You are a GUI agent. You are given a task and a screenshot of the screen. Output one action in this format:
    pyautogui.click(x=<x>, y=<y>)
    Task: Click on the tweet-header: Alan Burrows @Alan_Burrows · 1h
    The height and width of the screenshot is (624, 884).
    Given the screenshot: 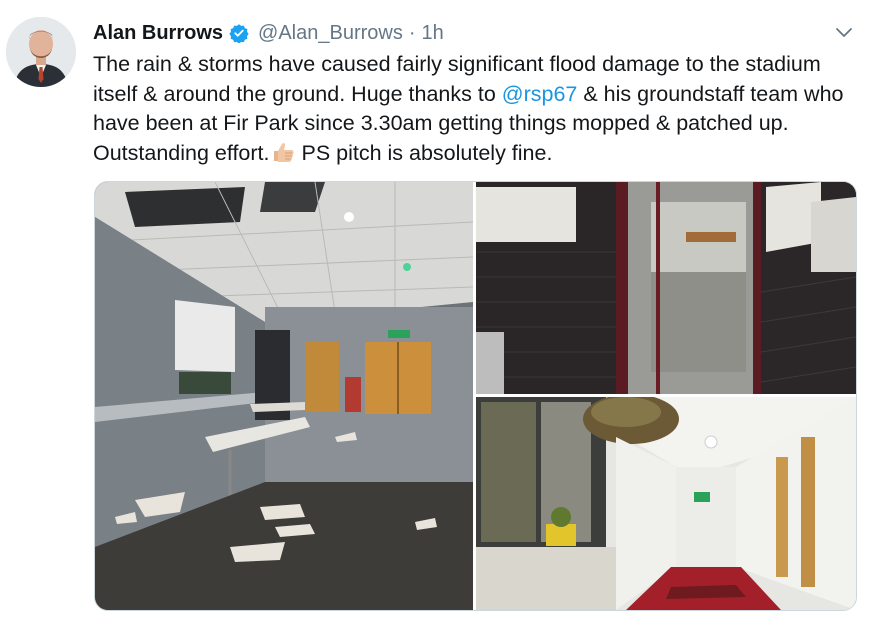 What is the action you would take?
    pyautogui.click(x=474, y=33)
    